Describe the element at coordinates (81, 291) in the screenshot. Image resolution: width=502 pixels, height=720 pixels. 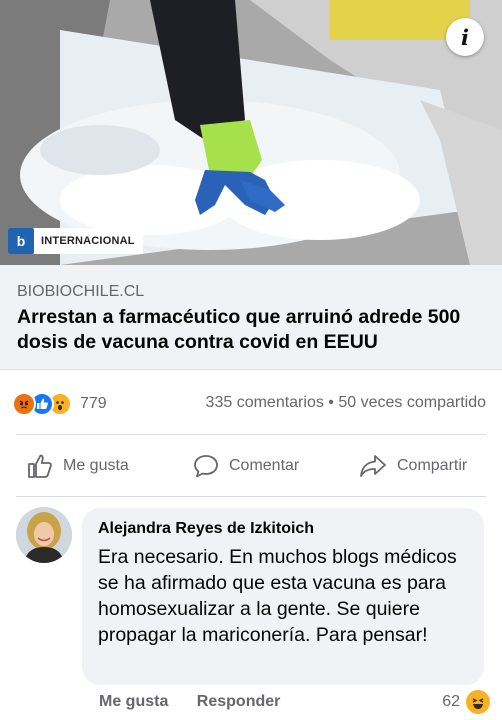
I see `link-domain: BIOBIOCHILE.CL` at that location.